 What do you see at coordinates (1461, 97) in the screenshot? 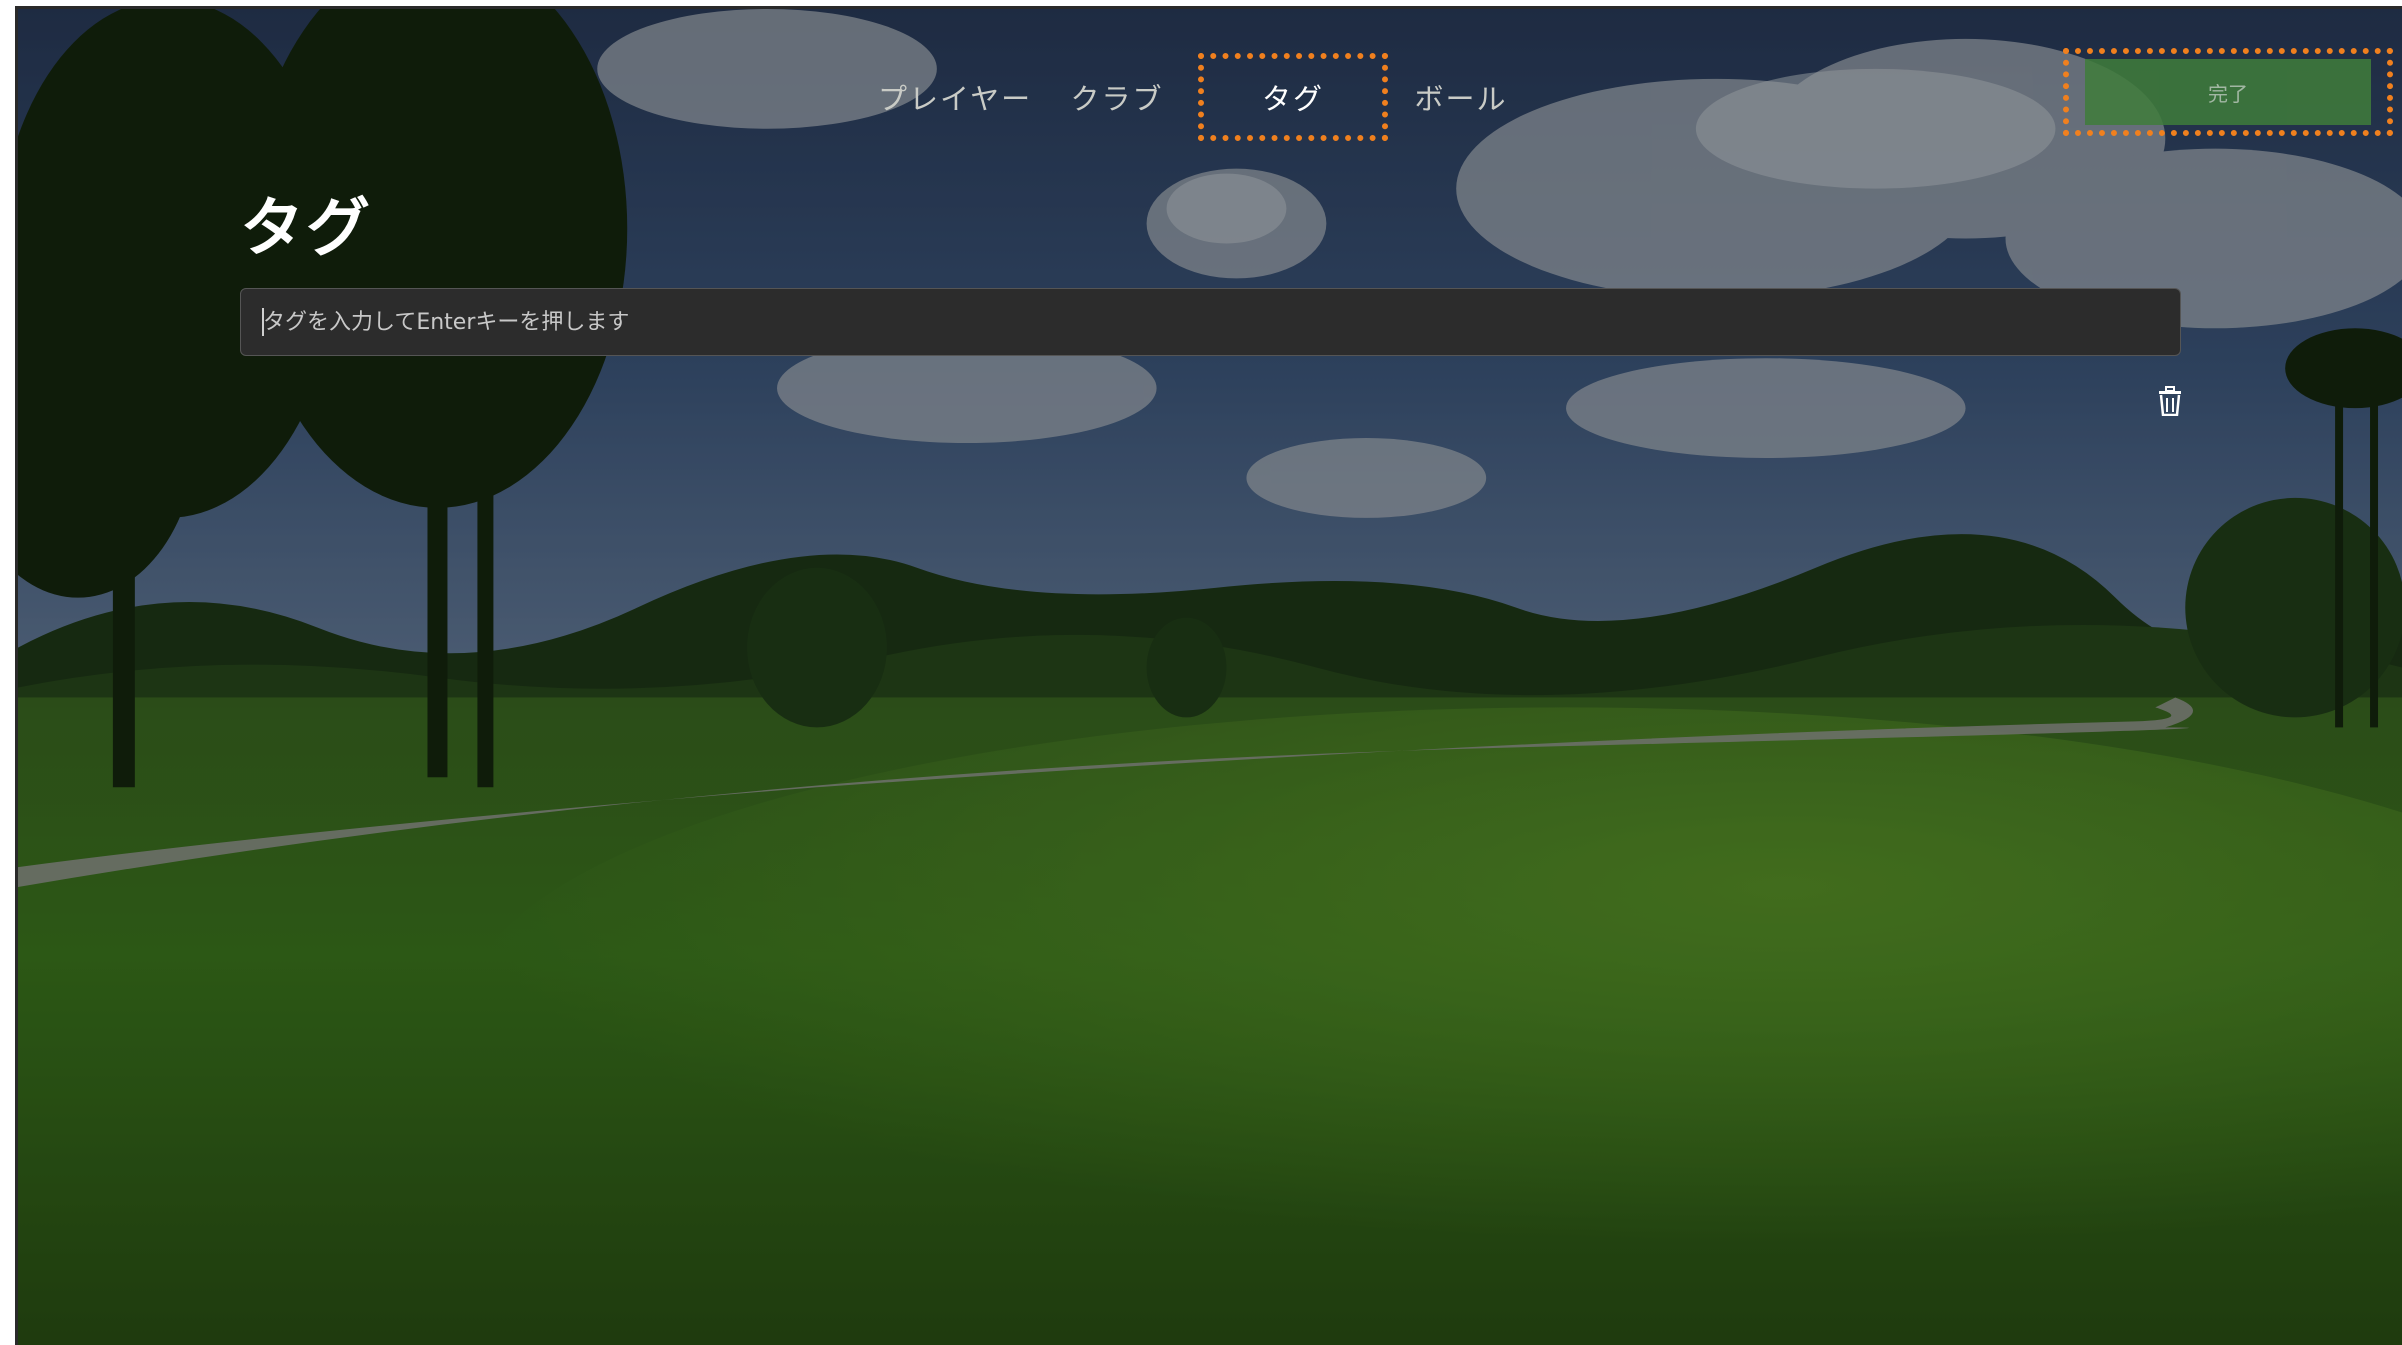
I see `tab-ball: ボール` at bounding box center [1461, 97].